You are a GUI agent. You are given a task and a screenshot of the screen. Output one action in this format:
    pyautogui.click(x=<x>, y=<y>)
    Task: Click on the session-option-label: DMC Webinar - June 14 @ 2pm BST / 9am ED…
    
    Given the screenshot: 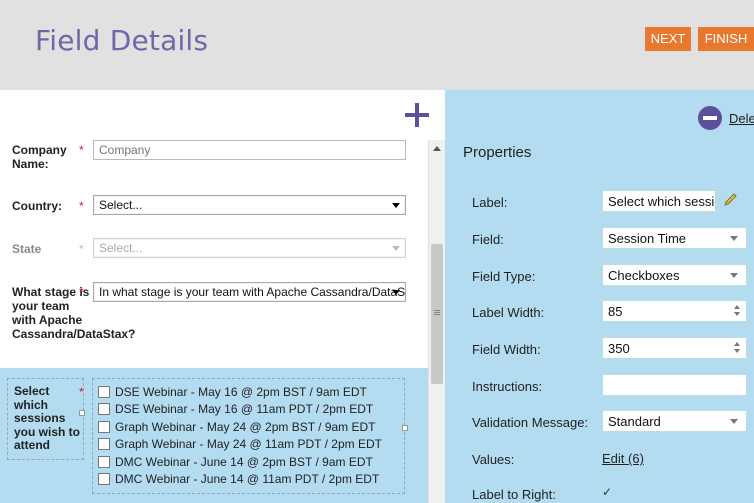 What is the action you would take?
    pyautogui.click(x=244, y=462)
    